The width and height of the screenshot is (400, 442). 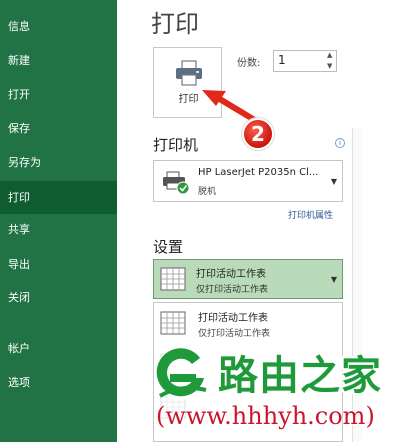 I want to click on print-scope-dropdown: 打印活动工作表 仅打印活动工作表 ▼, so click(x=248, y=279).